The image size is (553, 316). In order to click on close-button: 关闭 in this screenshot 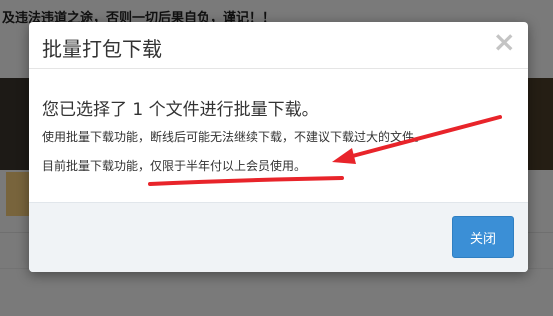, I will do `click(483, 237)`.